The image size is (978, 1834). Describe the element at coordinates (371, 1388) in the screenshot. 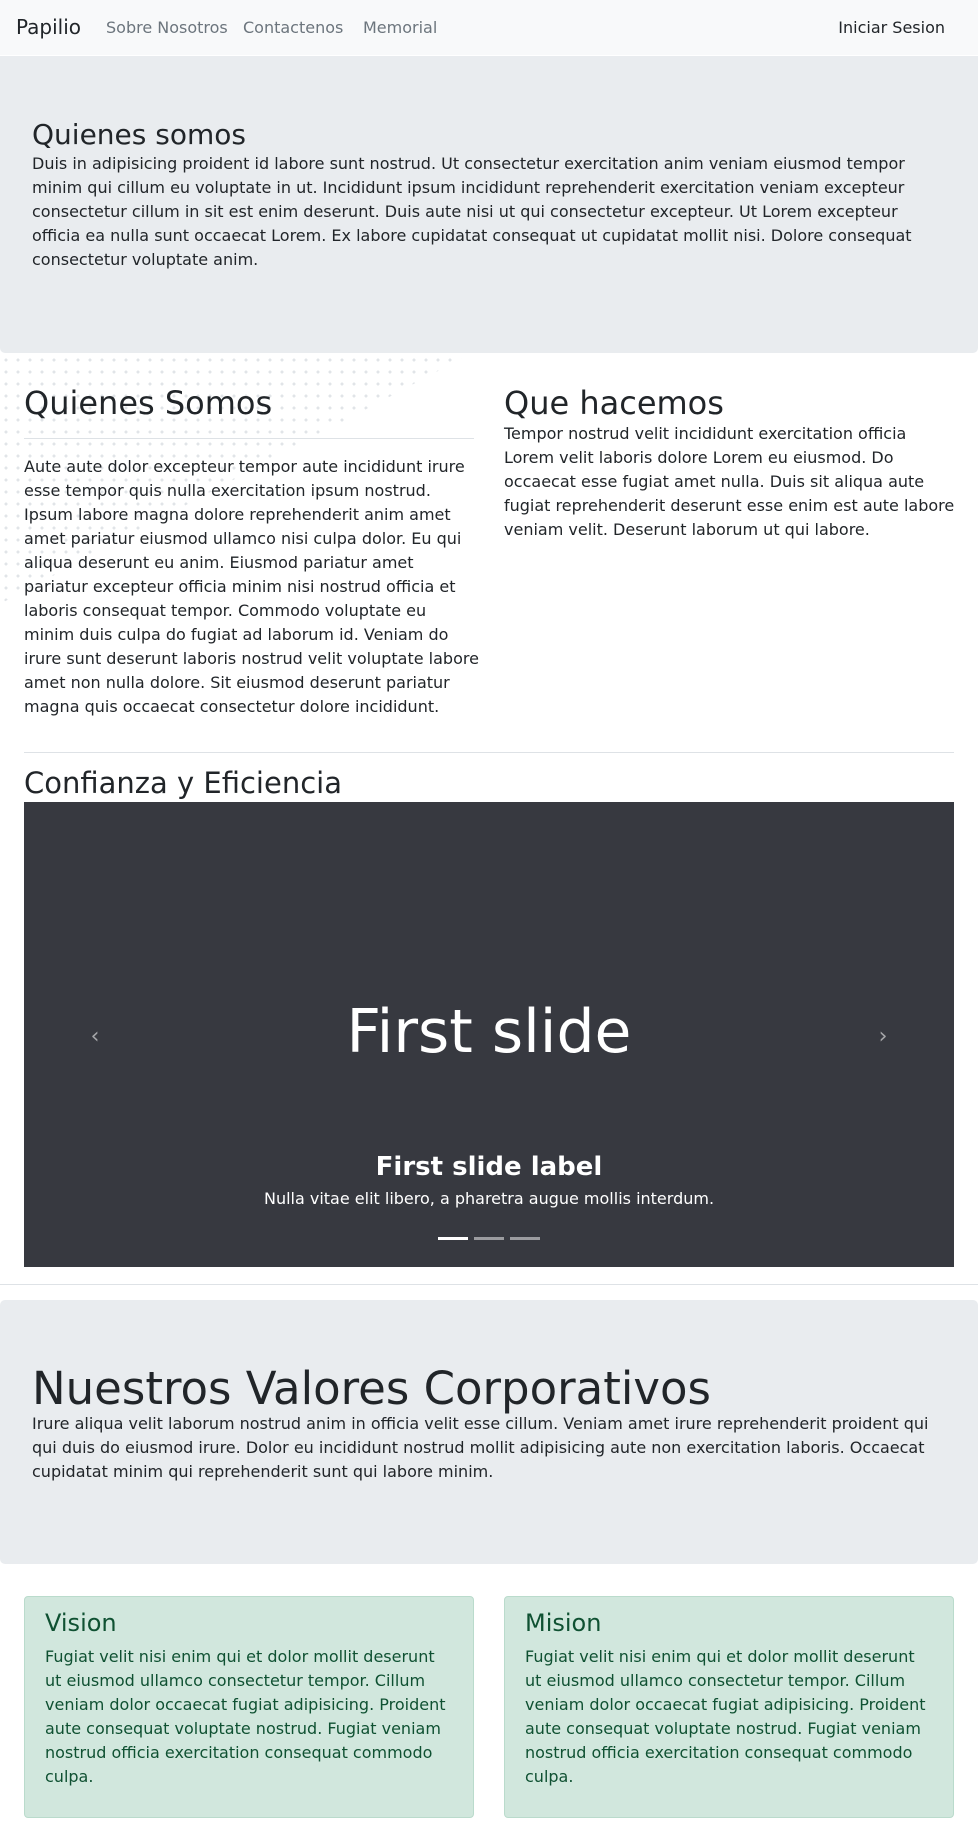

I see `values-title: Nuestros Valores Corporativos` at that location.